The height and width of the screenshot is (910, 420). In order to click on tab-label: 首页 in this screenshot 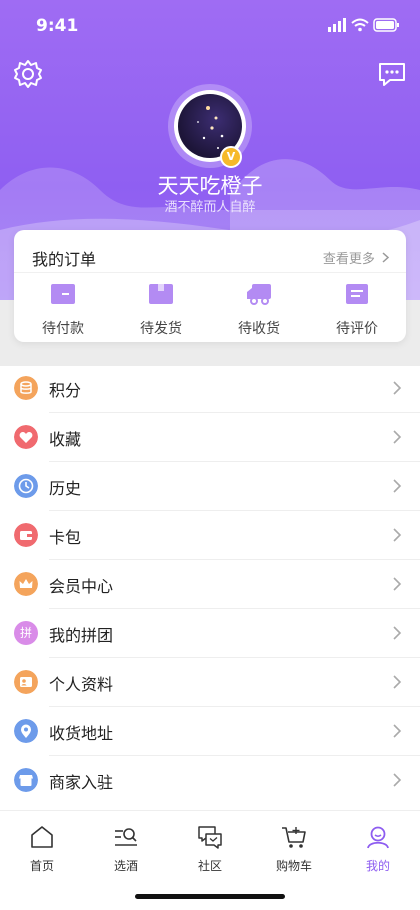, I will do `click(41, 866)`.